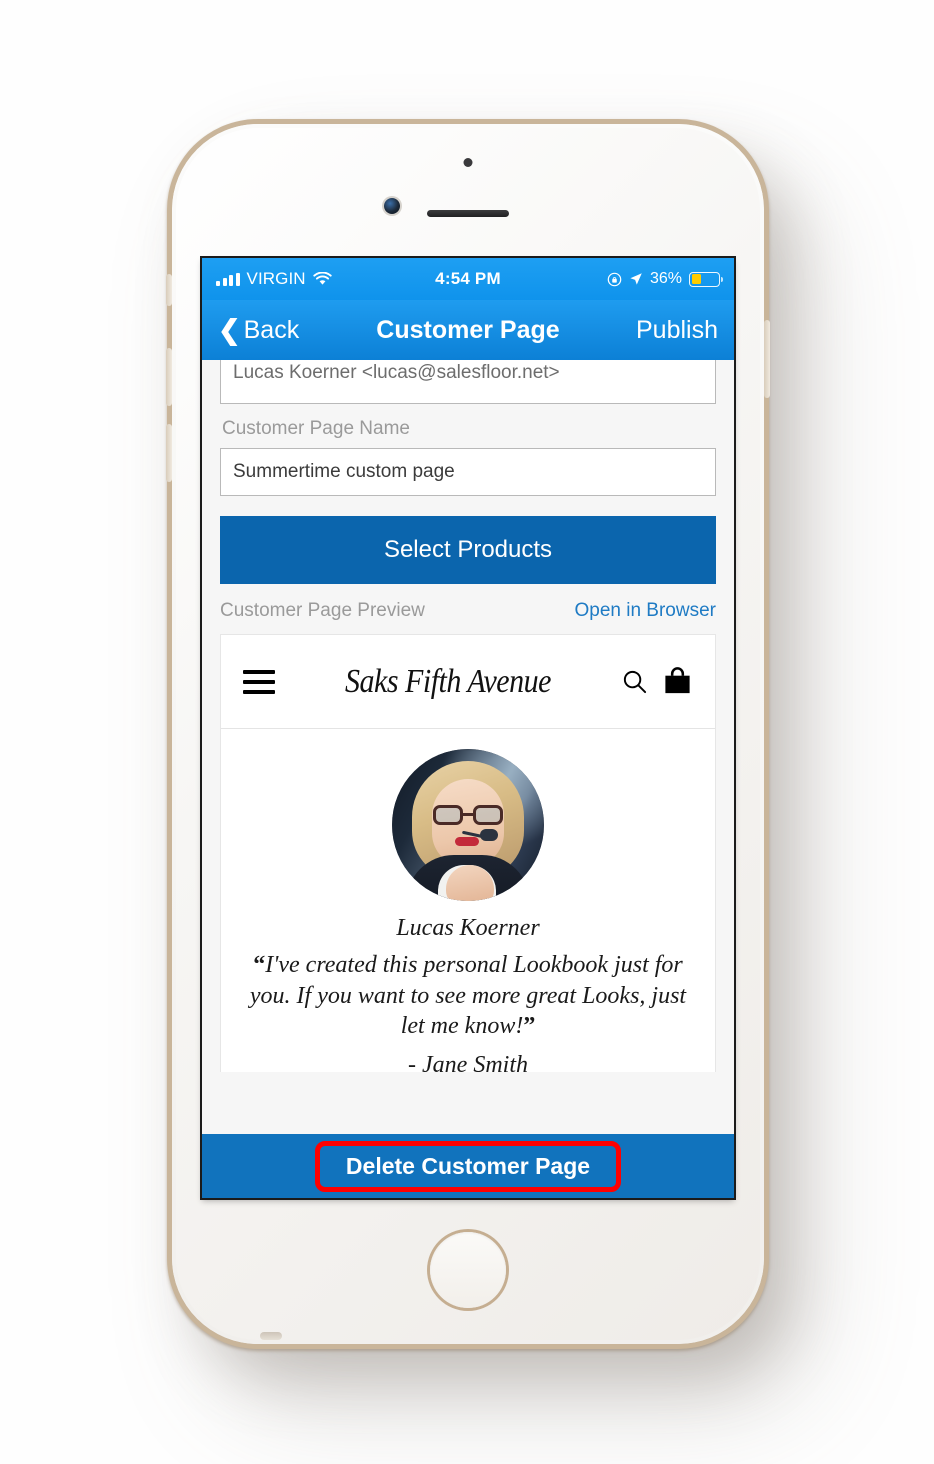 This screenshot has width=934, height=1464. What do you see at coordinates (467, 841) in the screenshot?
I see `avatar-lips` at bounding box center [467, 841].